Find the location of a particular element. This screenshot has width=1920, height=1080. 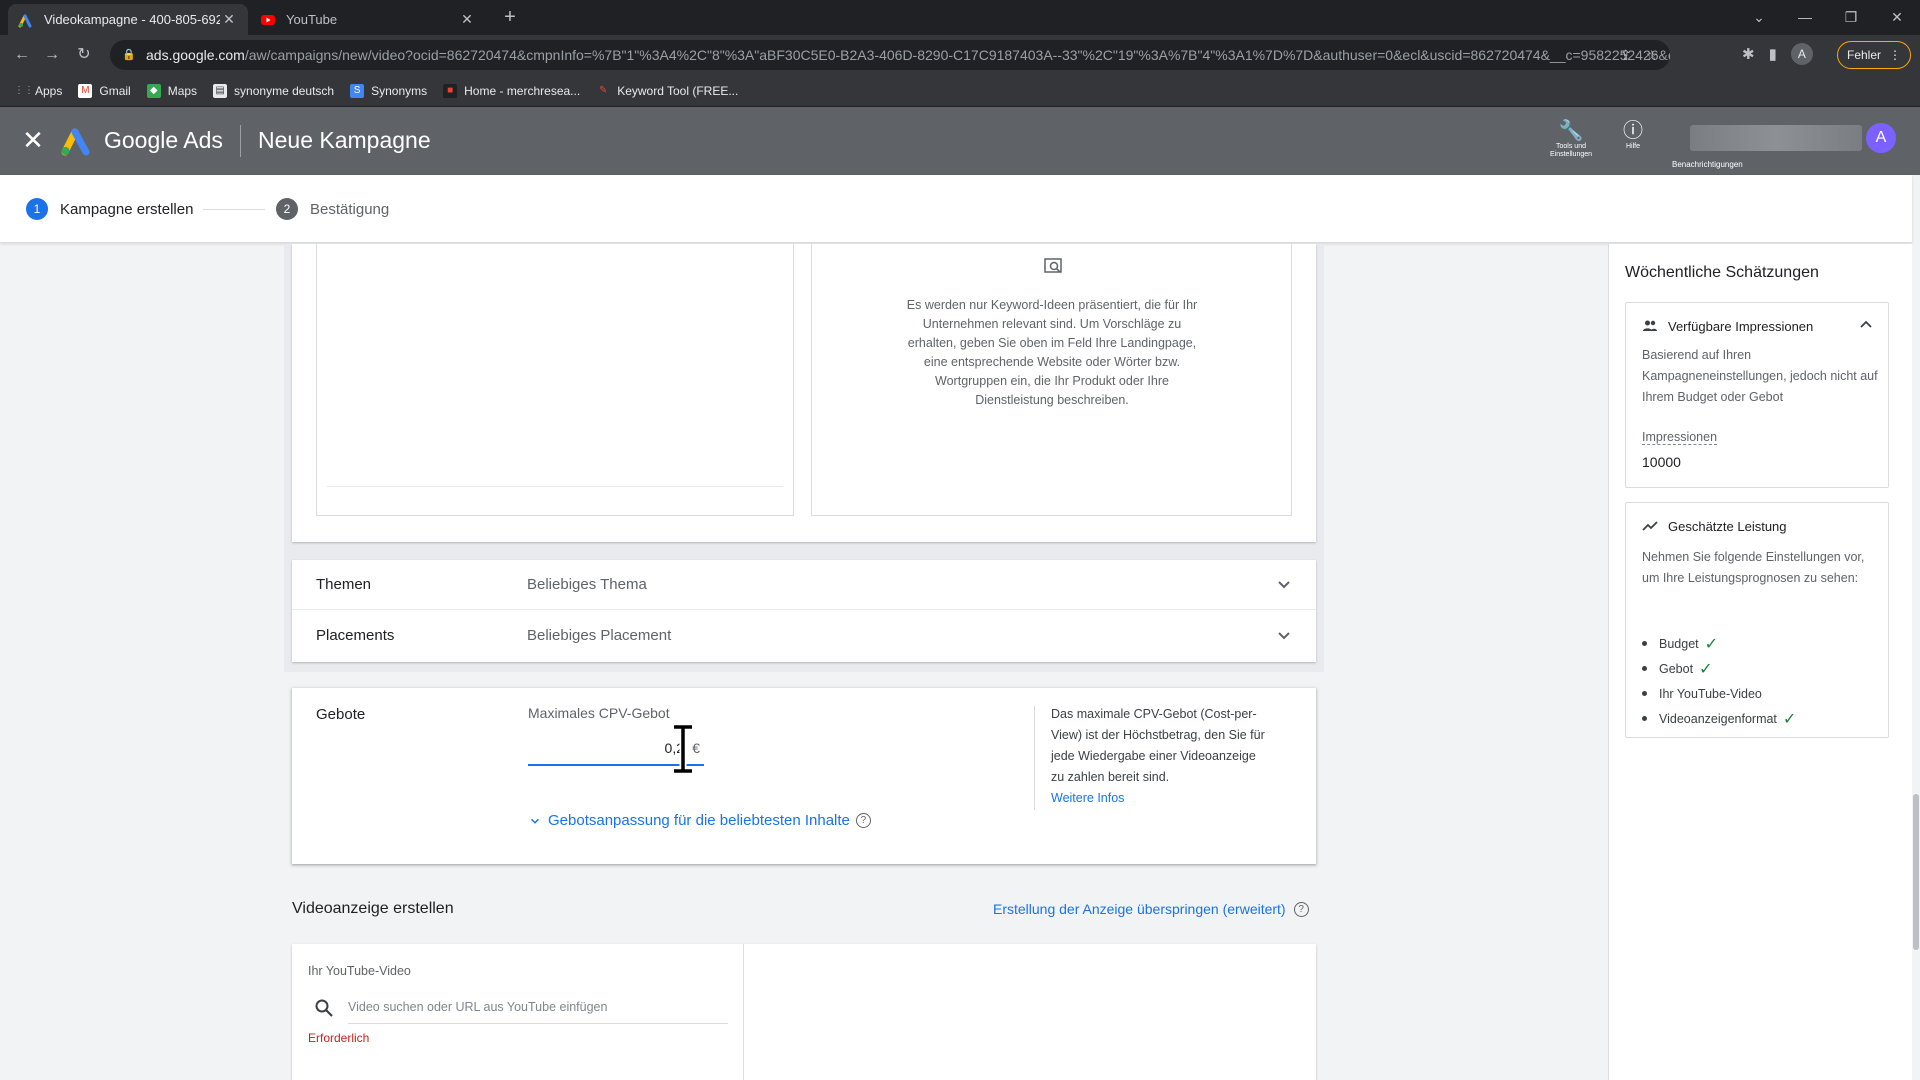

search-icon is located at coordinates (324, 1008).